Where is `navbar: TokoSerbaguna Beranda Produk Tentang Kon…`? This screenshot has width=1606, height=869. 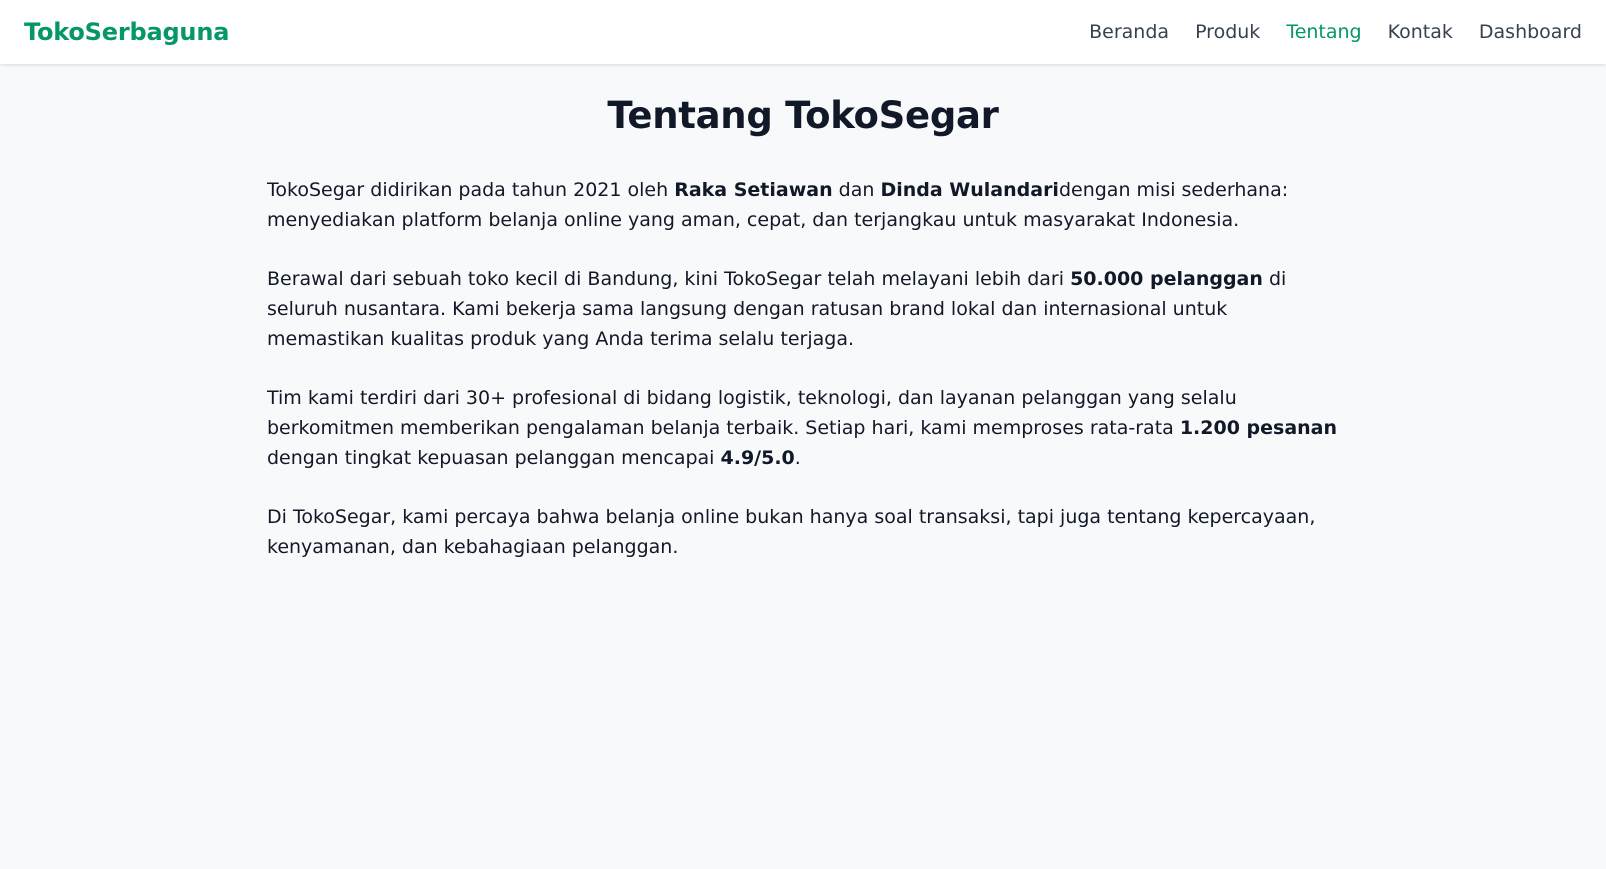
navbar: TokoSerbaguna Beranda Produk Tentang Kon… is located at coordinates (803, 32).